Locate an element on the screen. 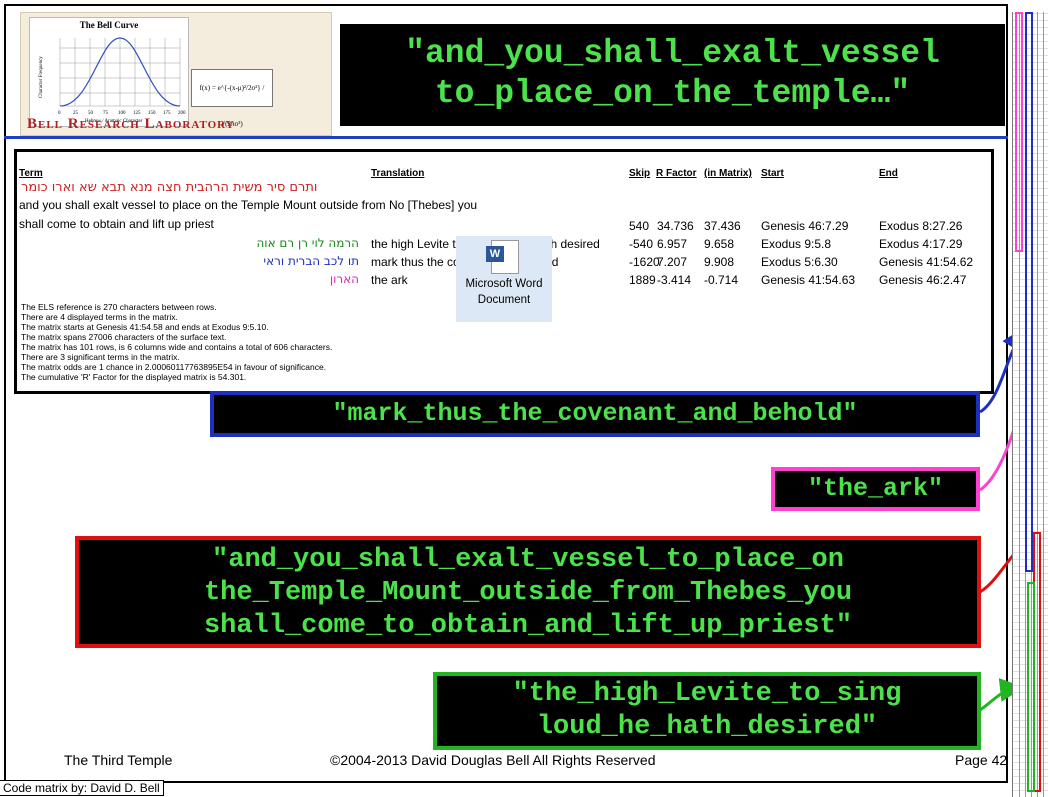 Image resolution: width=1048 pixels, height=797 pixels. main-term-translation-2: shall come to obtain and lift up priest is located at coordinates (116, 224).